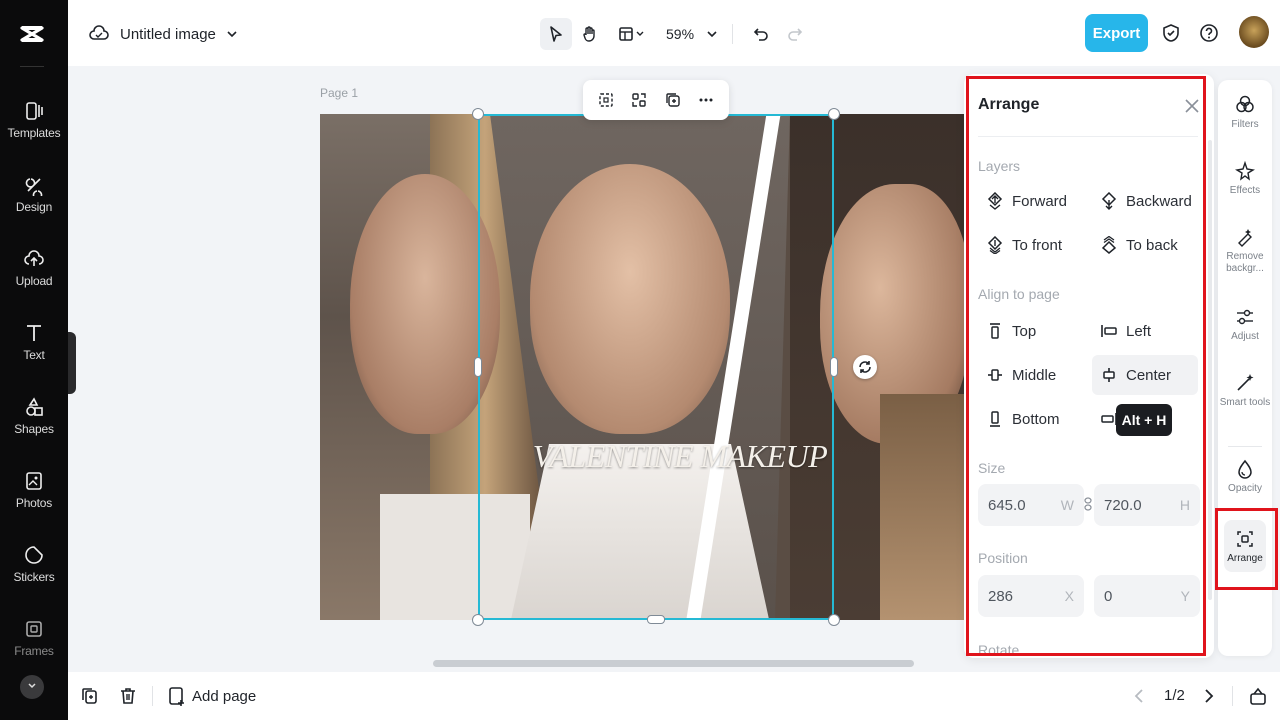 Image resolution: width=1280 pixels, height=720 pixels. Describe the element at coordinates (34, 651) in the screenshot. I see `sidebar-item-label: Frames` at that location.